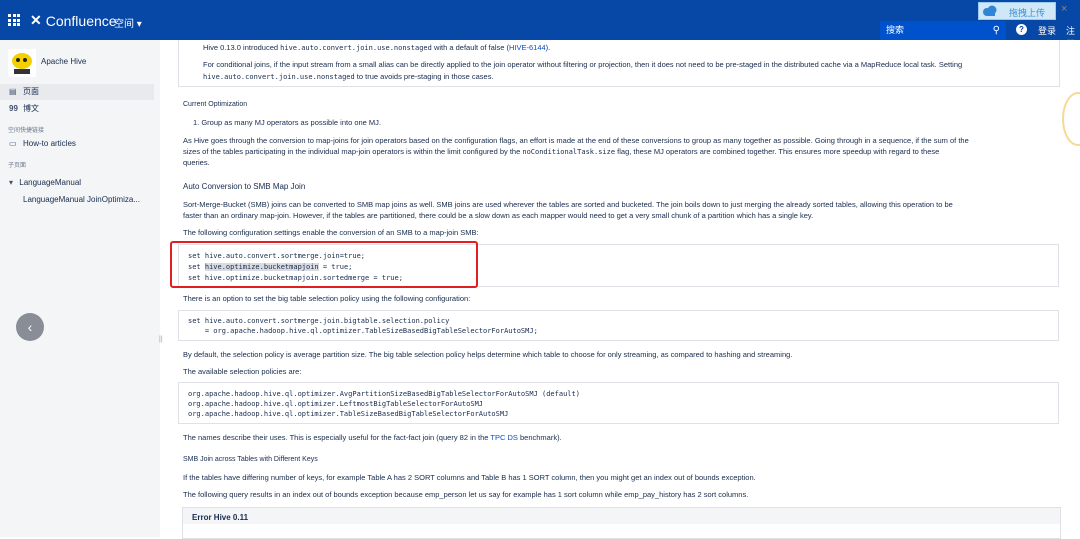 This screenshot has width=1080, height=539. What do you see at coordinates (504, 437) in the screenshot?
I see `tpc-ds-link: TPC DS` at bounding box center [504, 437].